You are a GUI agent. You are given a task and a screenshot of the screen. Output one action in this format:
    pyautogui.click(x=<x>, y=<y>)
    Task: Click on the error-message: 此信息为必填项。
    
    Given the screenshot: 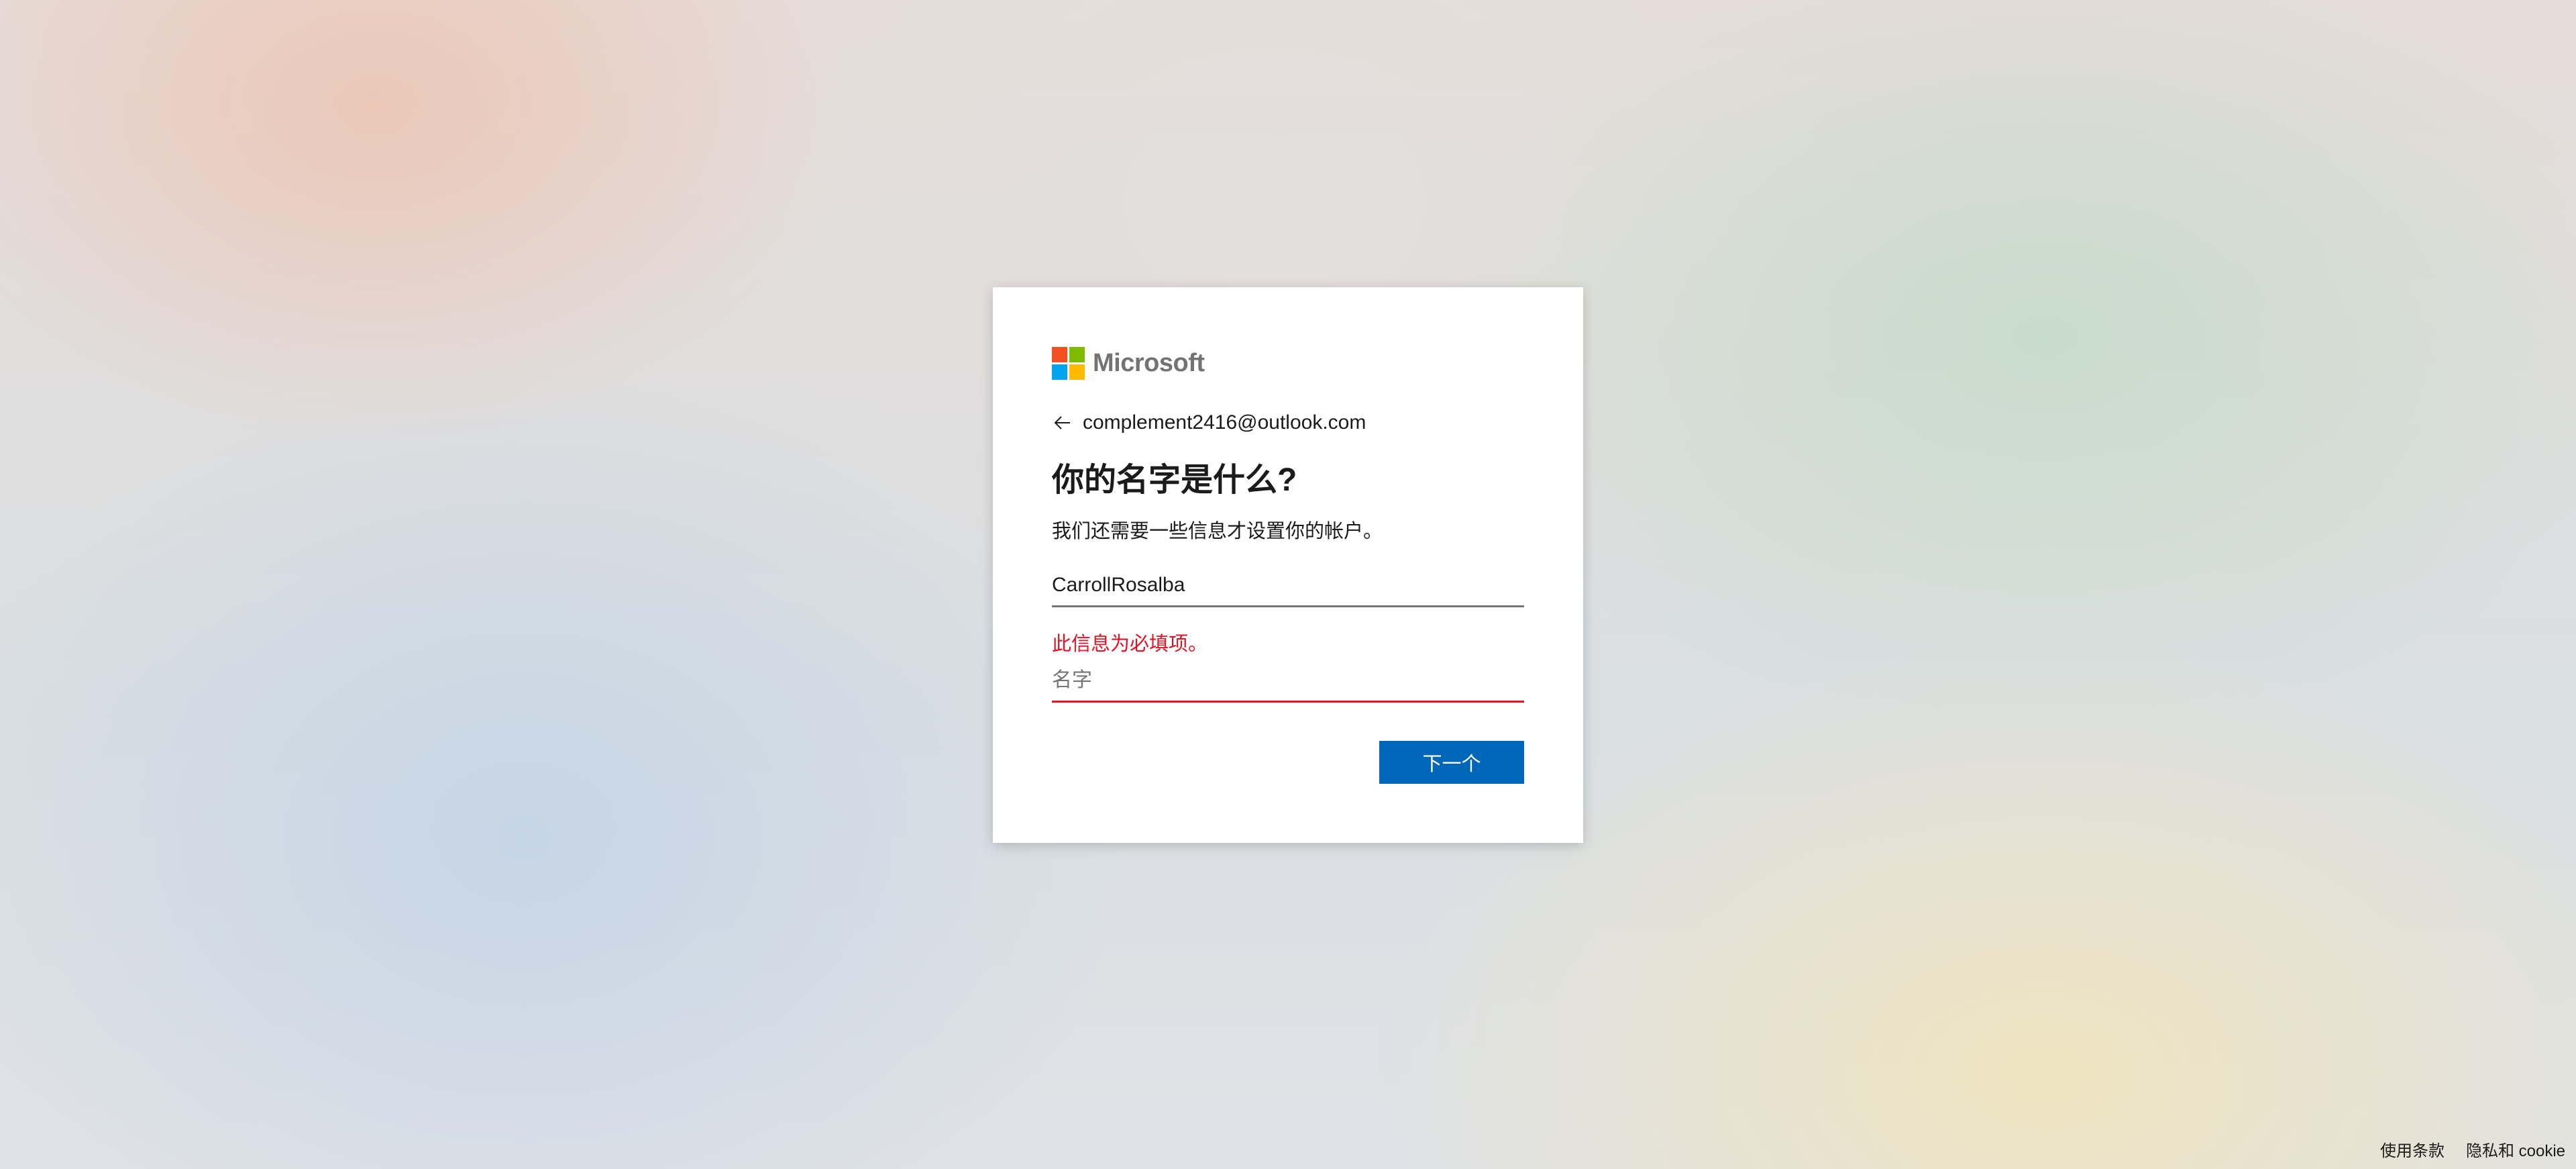 What is the action you would take?
    pyautogui.click(x=1130, y=644)
    